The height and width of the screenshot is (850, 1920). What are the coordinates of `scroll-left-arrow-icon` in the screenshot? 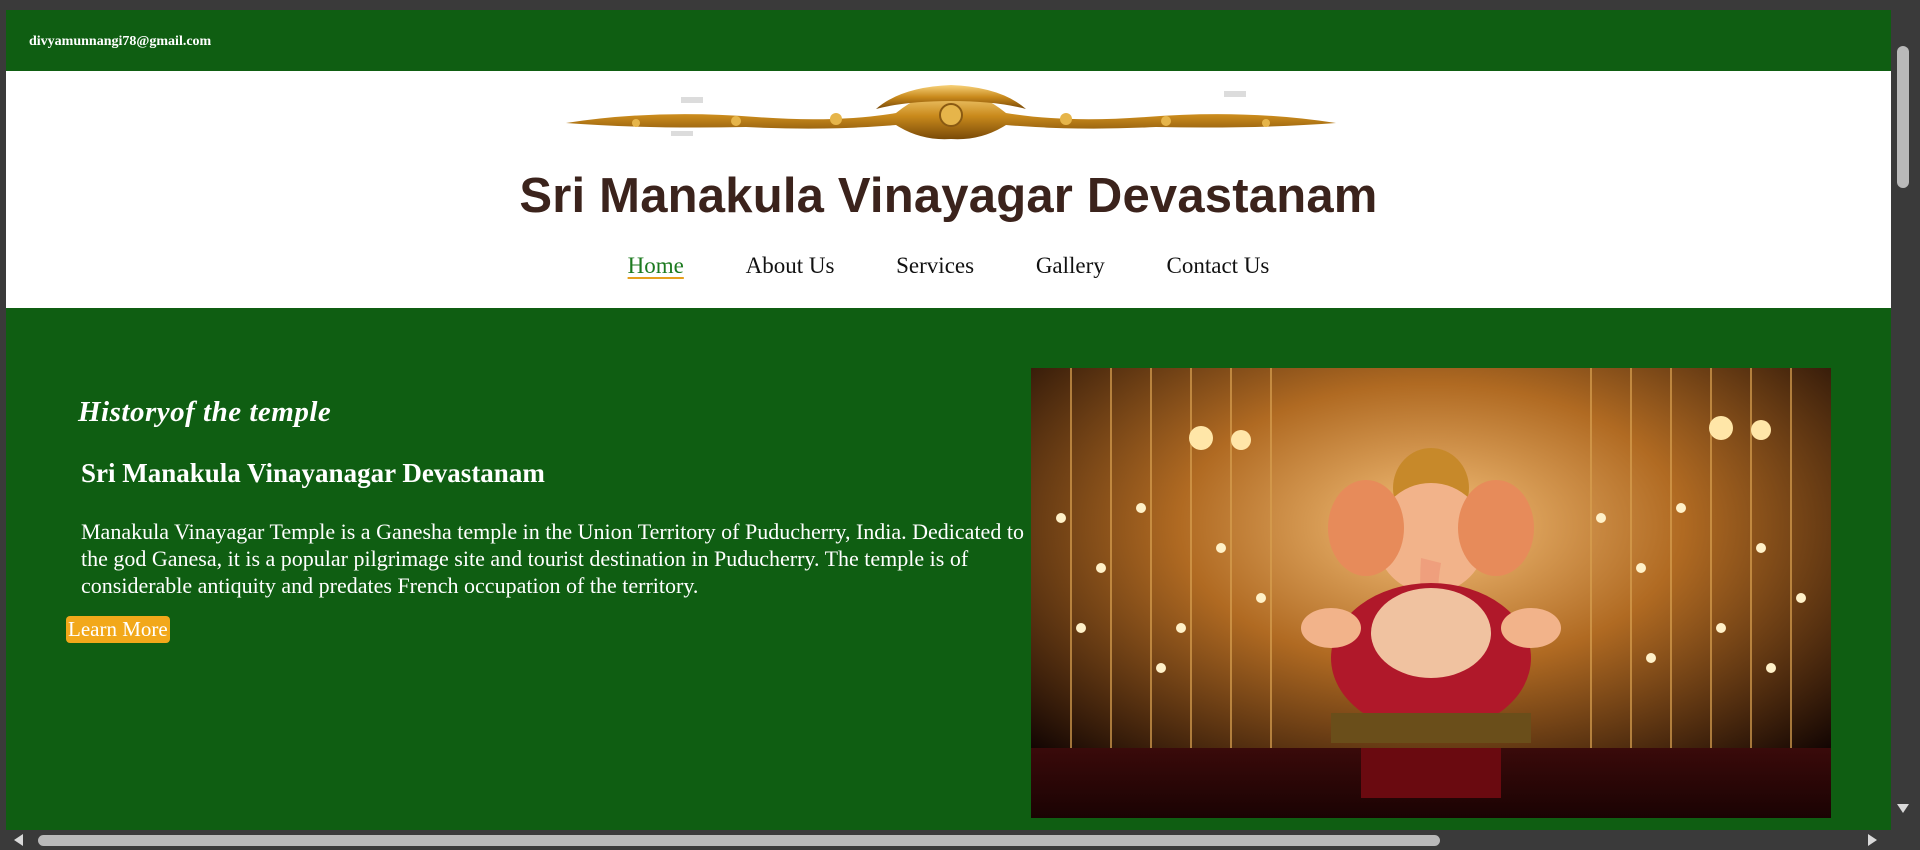 It's located at (18, 840).